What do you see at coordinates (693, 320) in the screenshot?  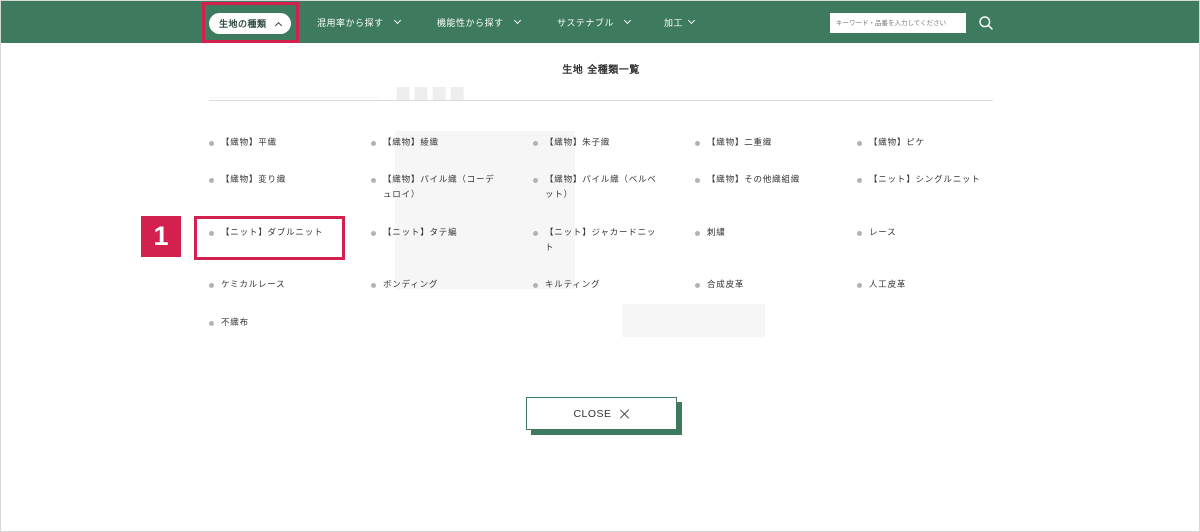 I see `background-button` at bounding box center [693, 320].